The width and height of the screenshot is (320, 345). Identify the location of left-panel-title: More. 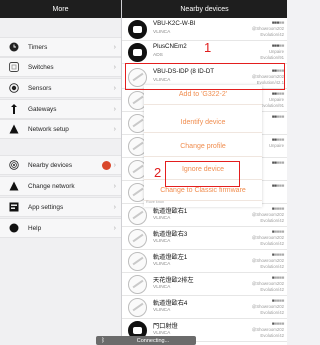
(60, 9).